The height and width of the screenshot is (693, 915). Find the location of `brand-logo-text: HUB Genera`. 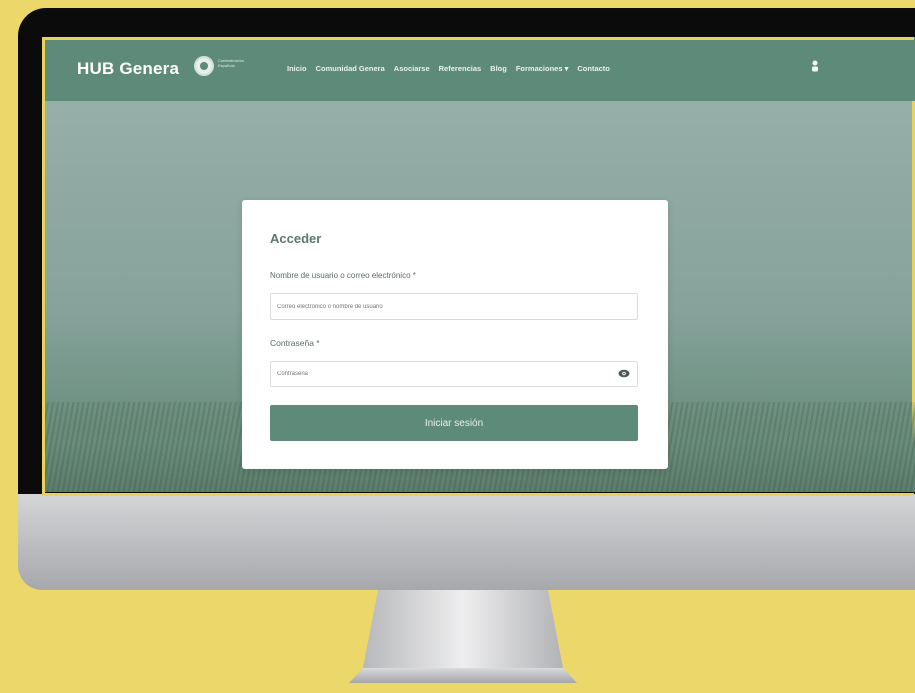

brand-logo-text: HUB Genera is located at coordinates (128, 69).